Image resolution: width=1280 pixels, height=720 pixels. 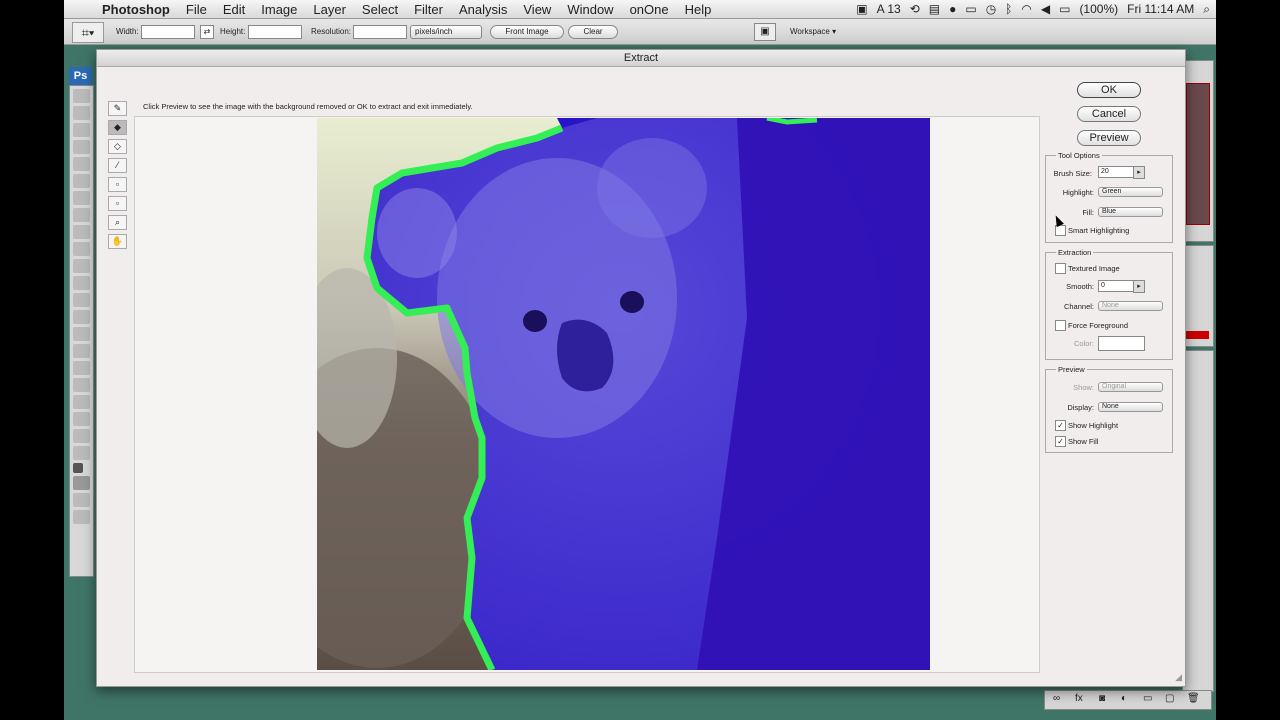 I want to click on adobe-updates-icon: A 13, so click(x=889, y=9).